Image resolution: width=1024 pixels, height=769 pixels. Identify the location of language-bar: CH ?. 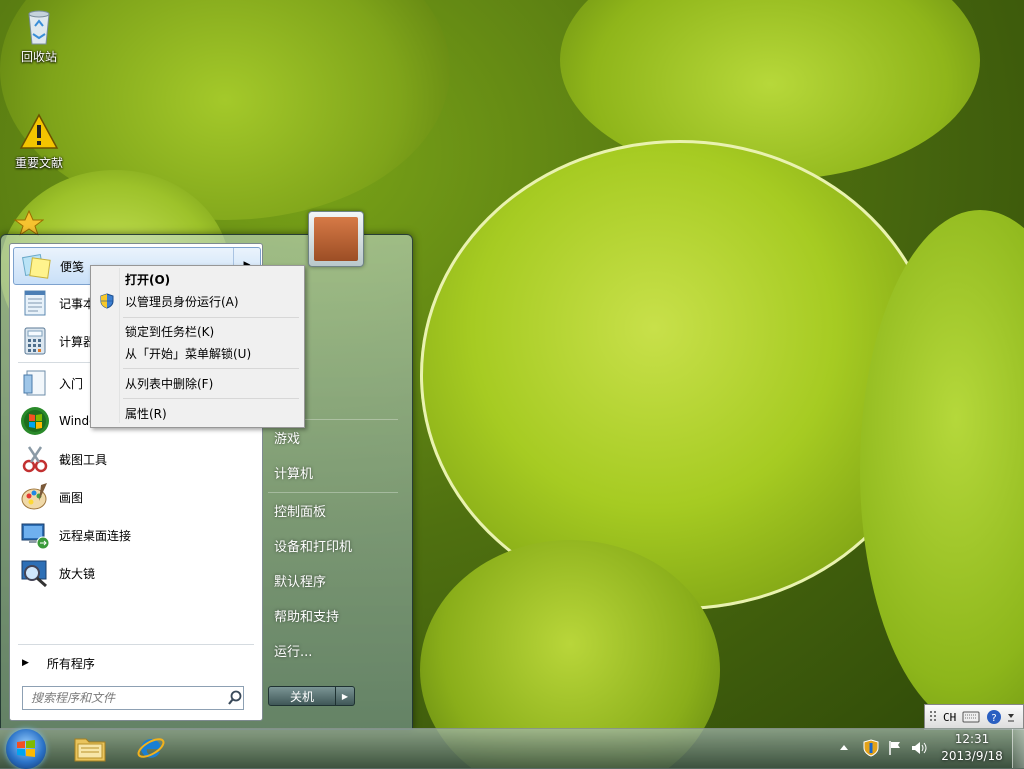
(974, 717).